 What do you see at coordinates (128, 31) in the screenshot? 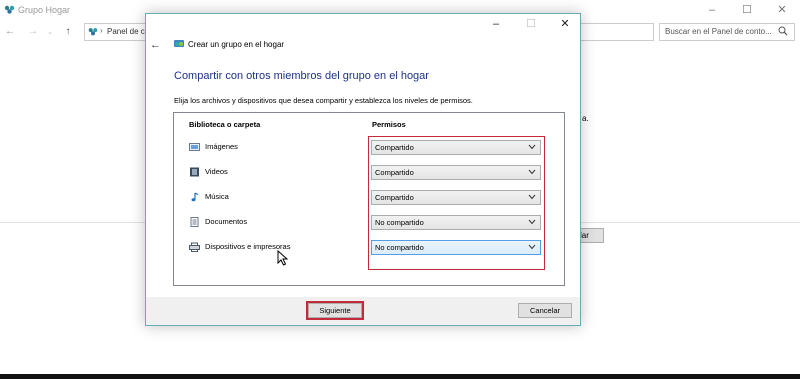
I see `breadcrumb: Panel de co` at bounding box center [128, 31].